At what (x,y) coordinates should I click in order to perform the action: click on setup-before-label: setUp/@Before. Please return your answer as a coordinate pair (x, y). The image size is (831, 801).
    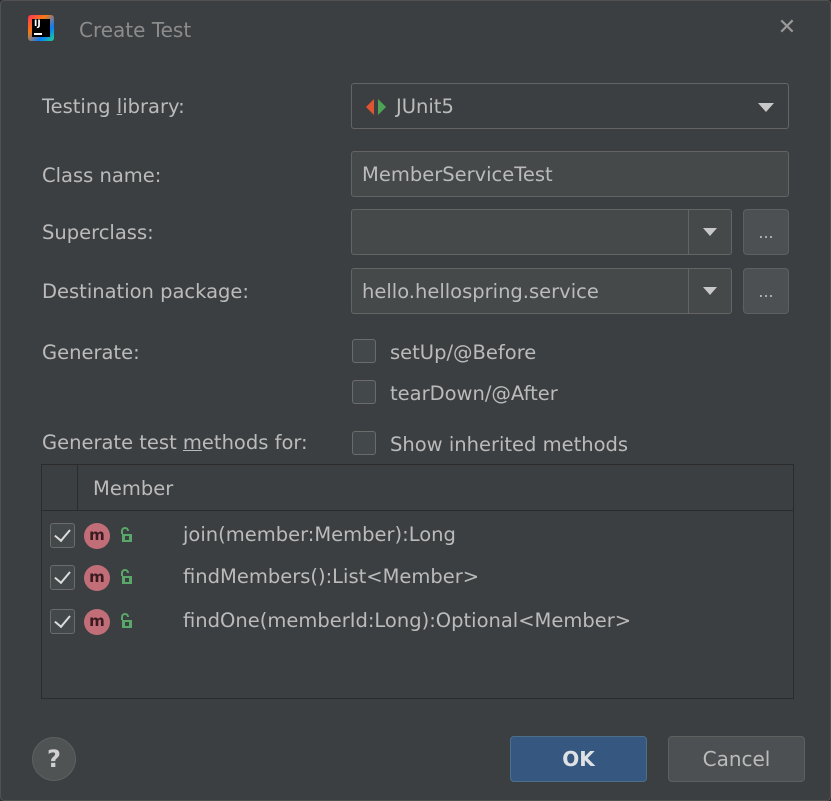
    Looking at the image, I should click on (463, 352).